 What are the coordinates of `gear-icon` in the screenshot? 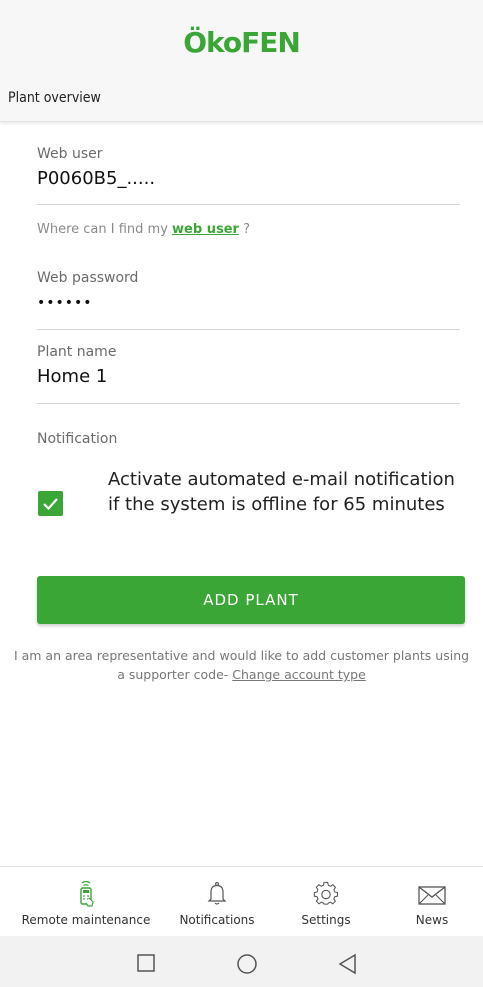 It's located at (326, 896).